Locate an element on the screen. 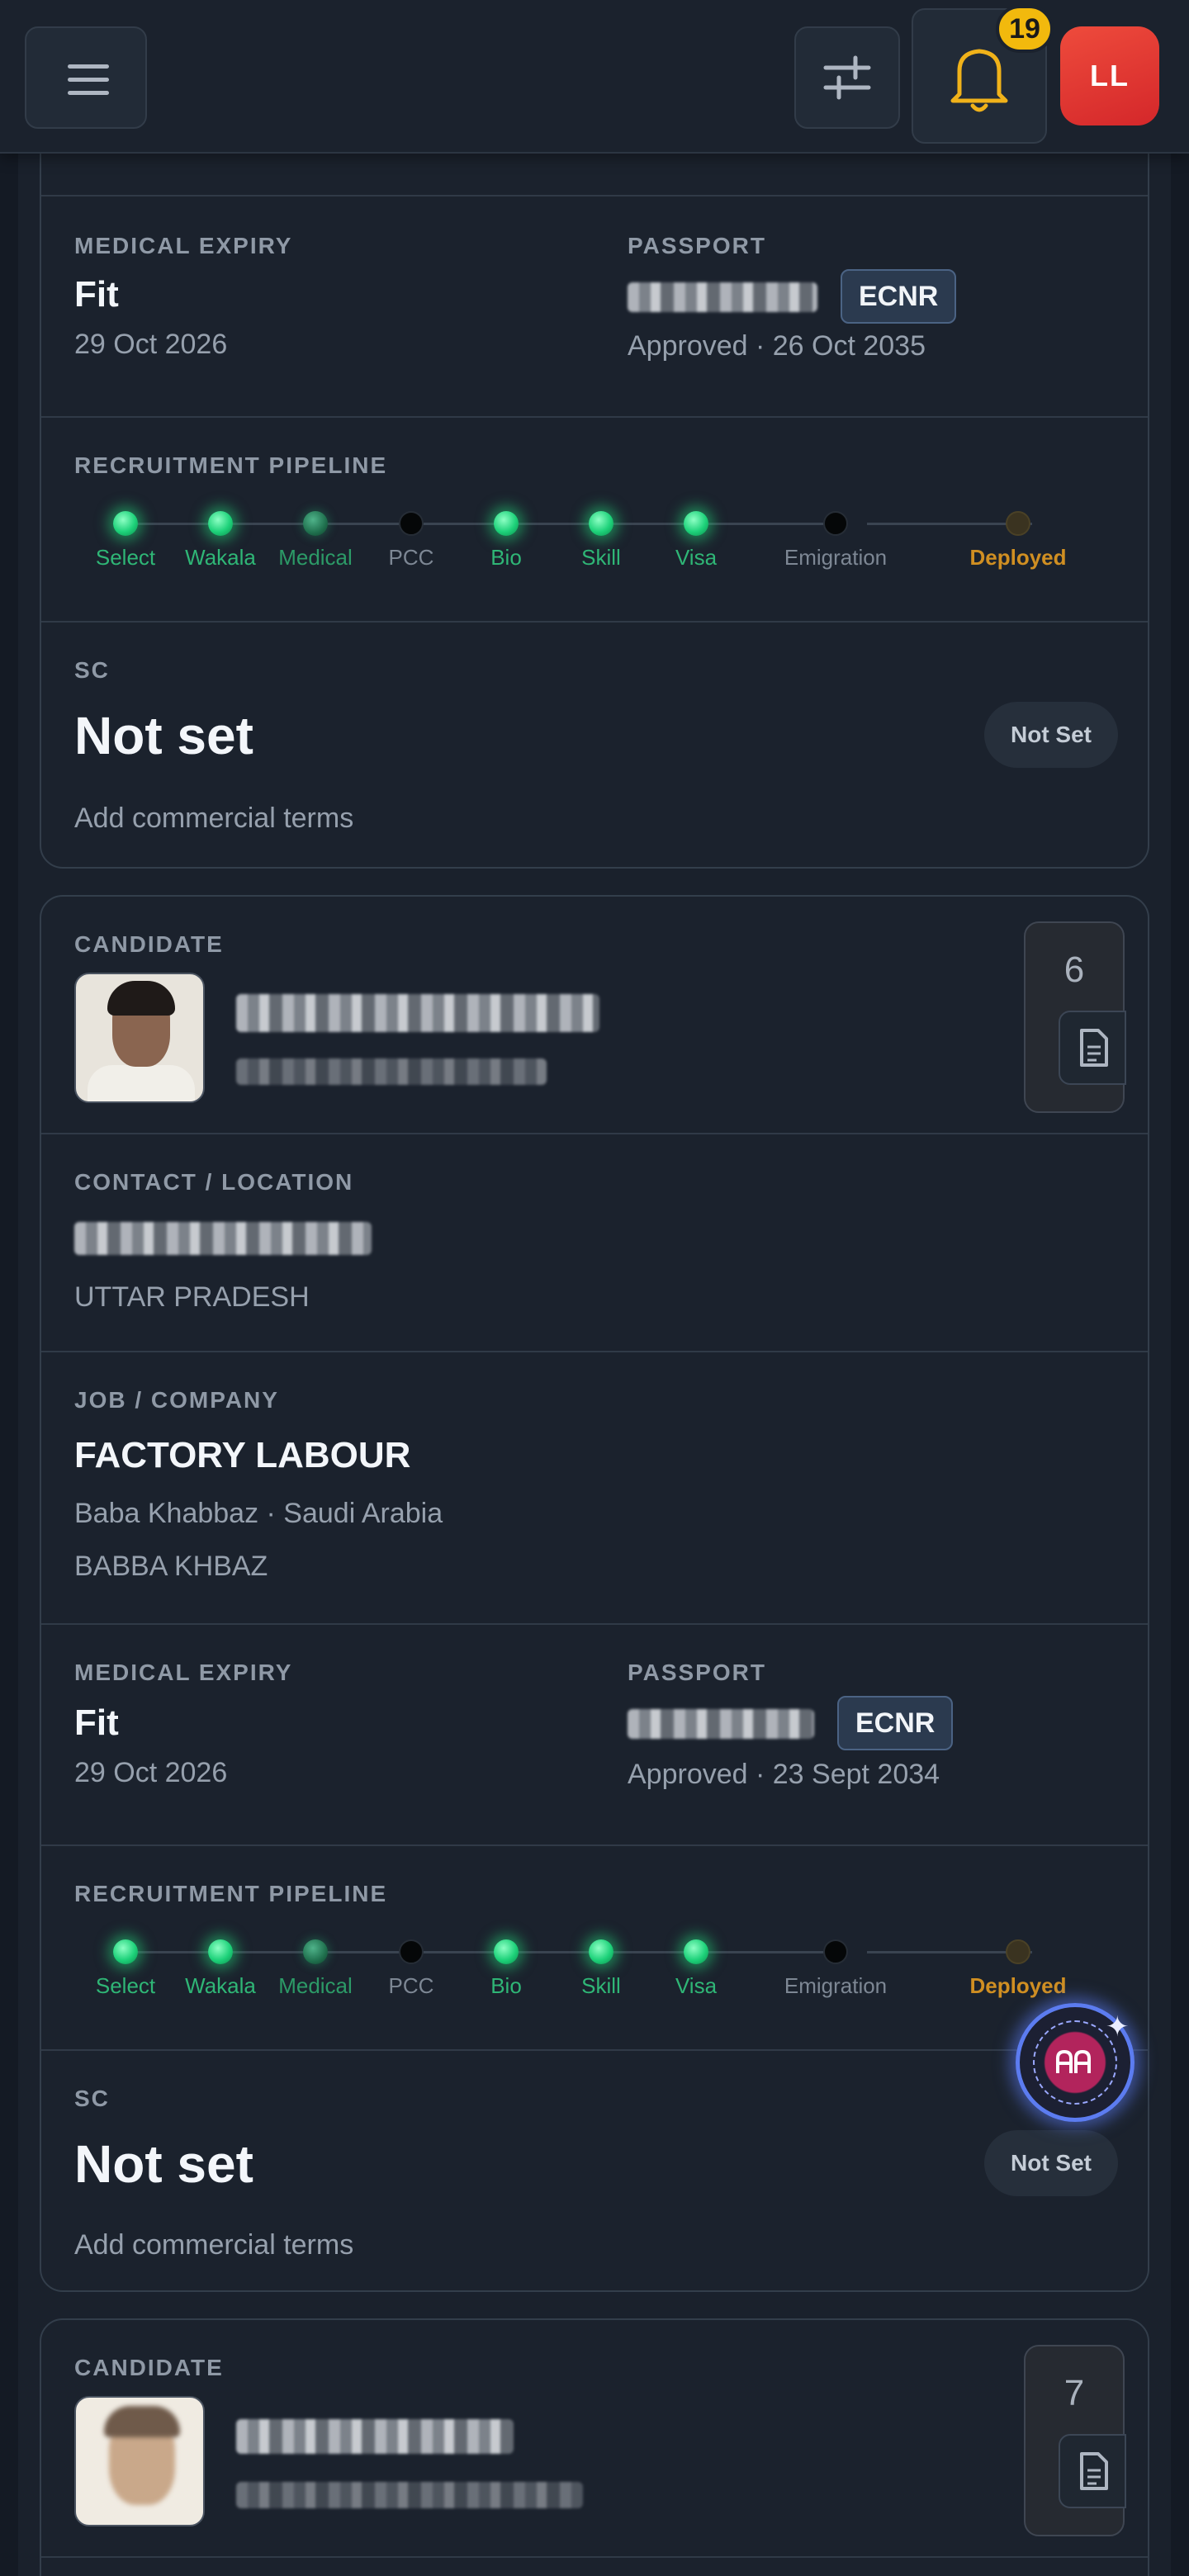 This screenshot has width=1189, height=2576. notification-count-badge: 19 is located at coordinates (1025, 29).